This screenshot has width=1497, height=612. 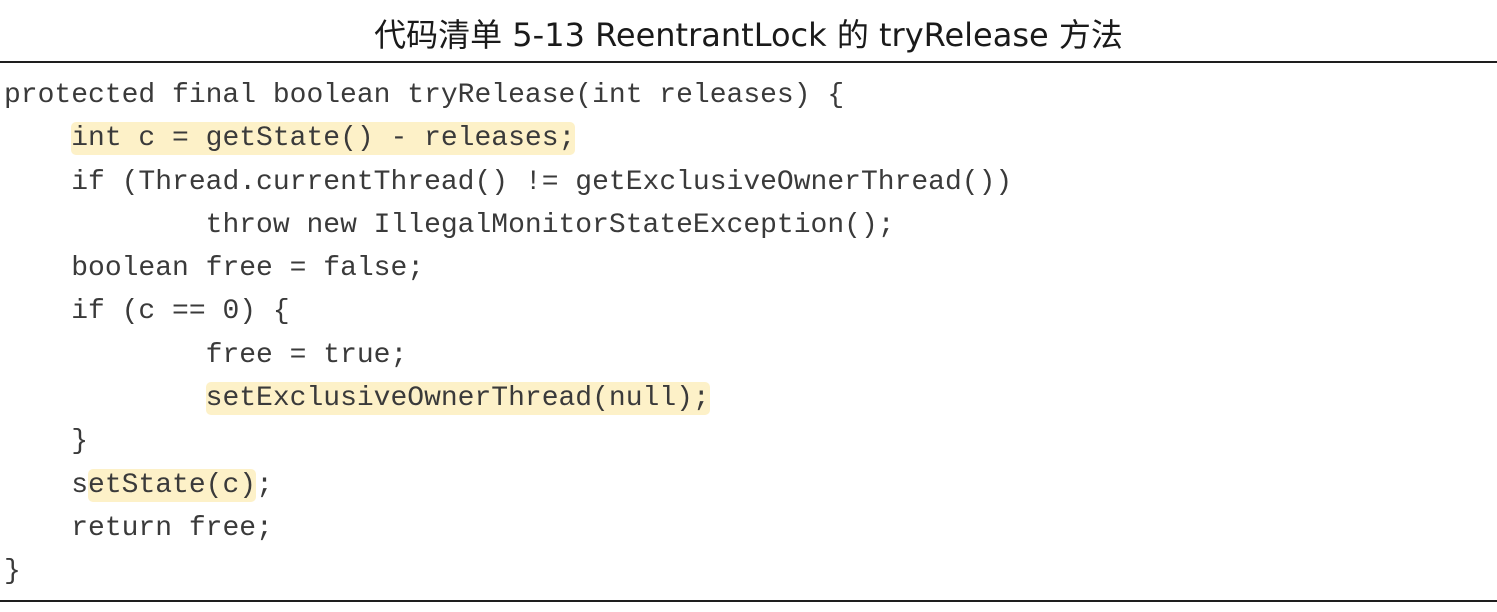 What do you see at coordinates (744, 355) in the screenshot?
I see `code-line-7: free = true;` at bounding box center [744, 355].